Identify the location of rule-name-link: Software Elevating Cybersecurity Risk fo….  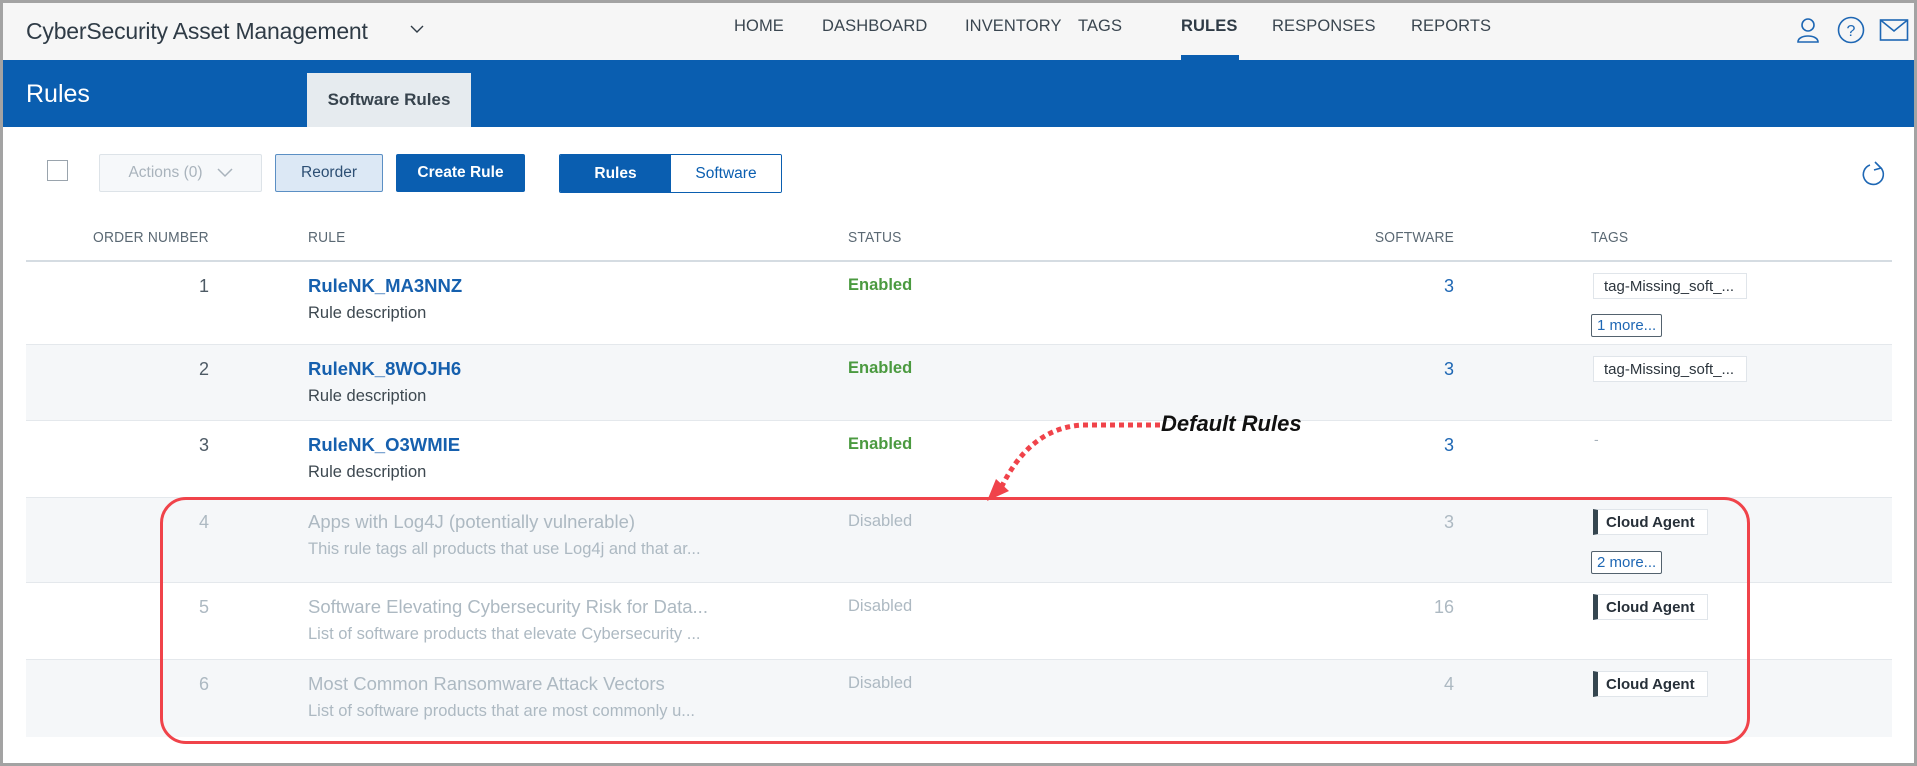
(508, 607).